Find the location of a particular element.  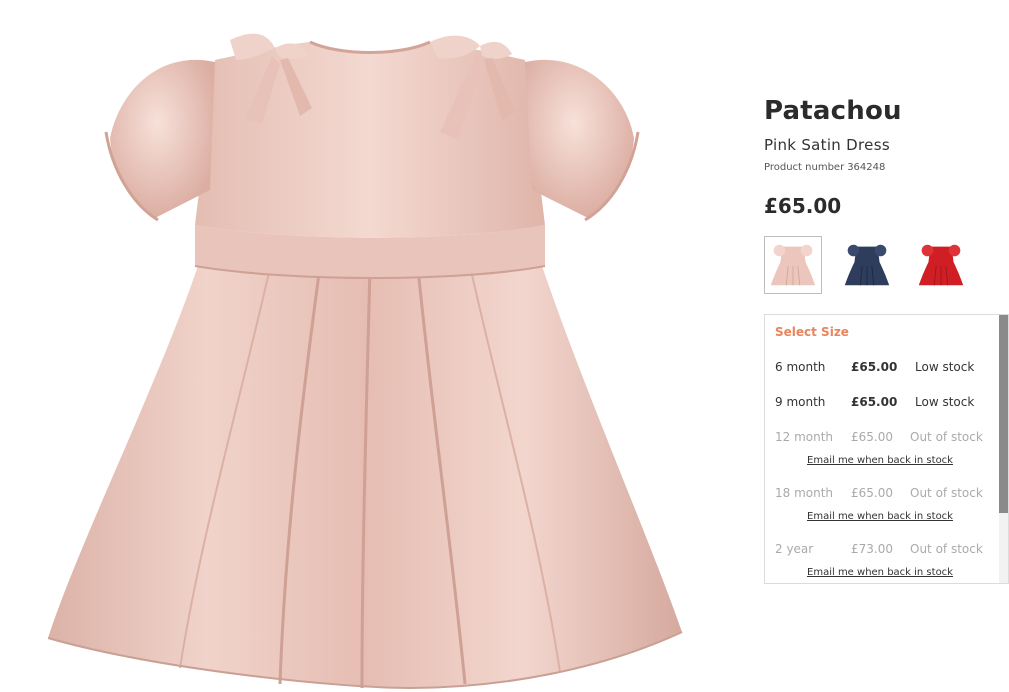

scrollbar-thumb is located at coordinates (1003, 414).